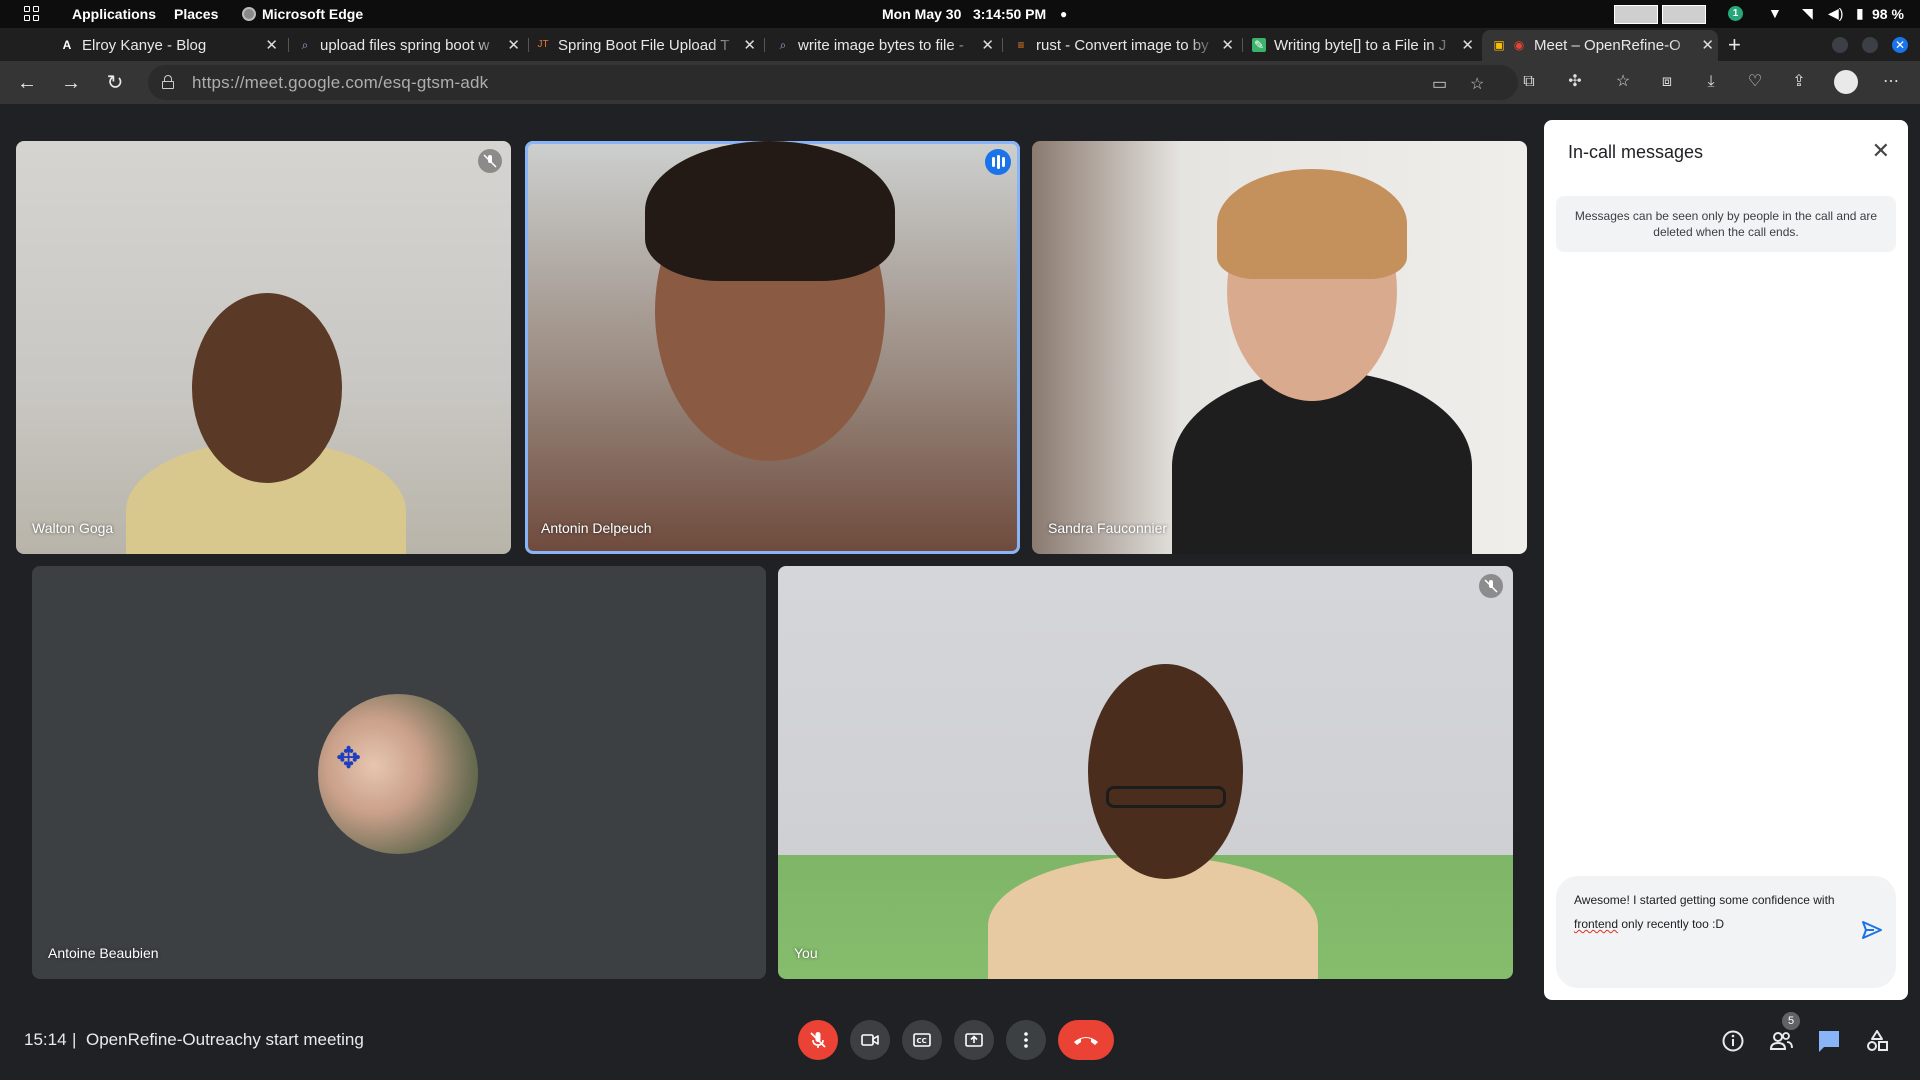 The width and height of the screenshot is (1920, 1080). What do you see at coordinates (1529, 82) in the screenshot?
I see `collections-icon: ⧉` at bounding box center [1529, 82].